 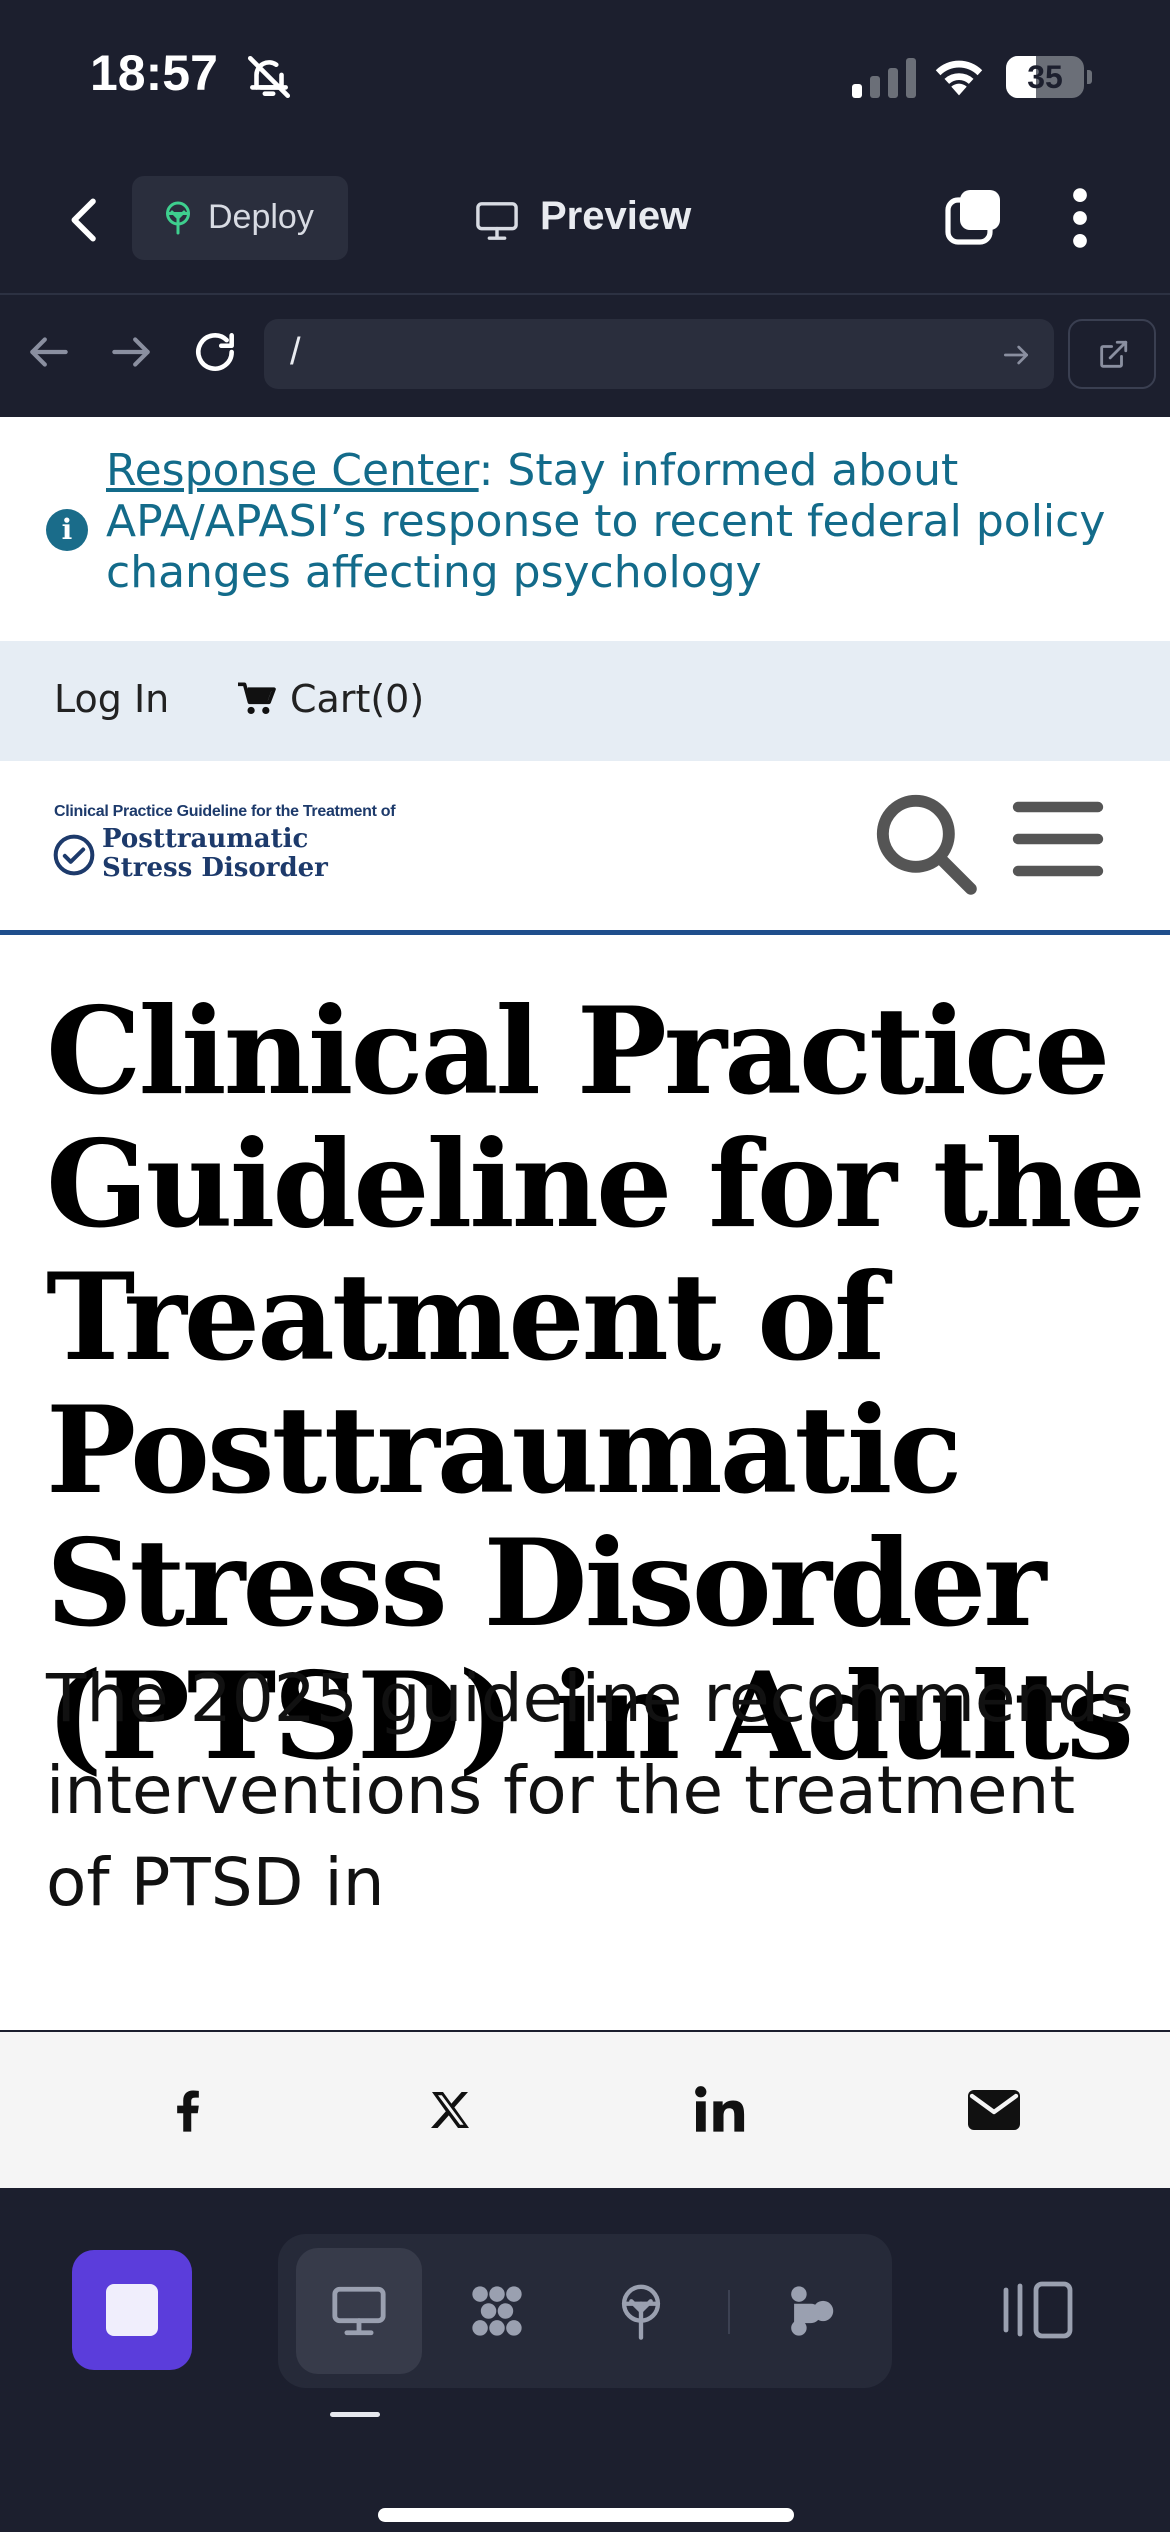 I want to click on status-bar: 18:57 35, so click(x=585, y=75).